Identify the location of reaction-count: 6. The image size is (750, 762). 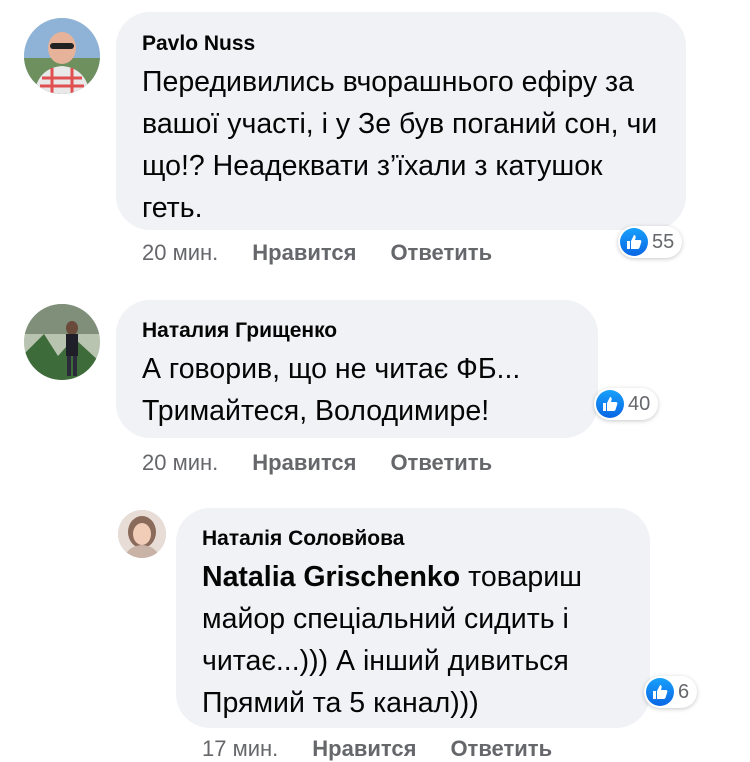
(684, 691).